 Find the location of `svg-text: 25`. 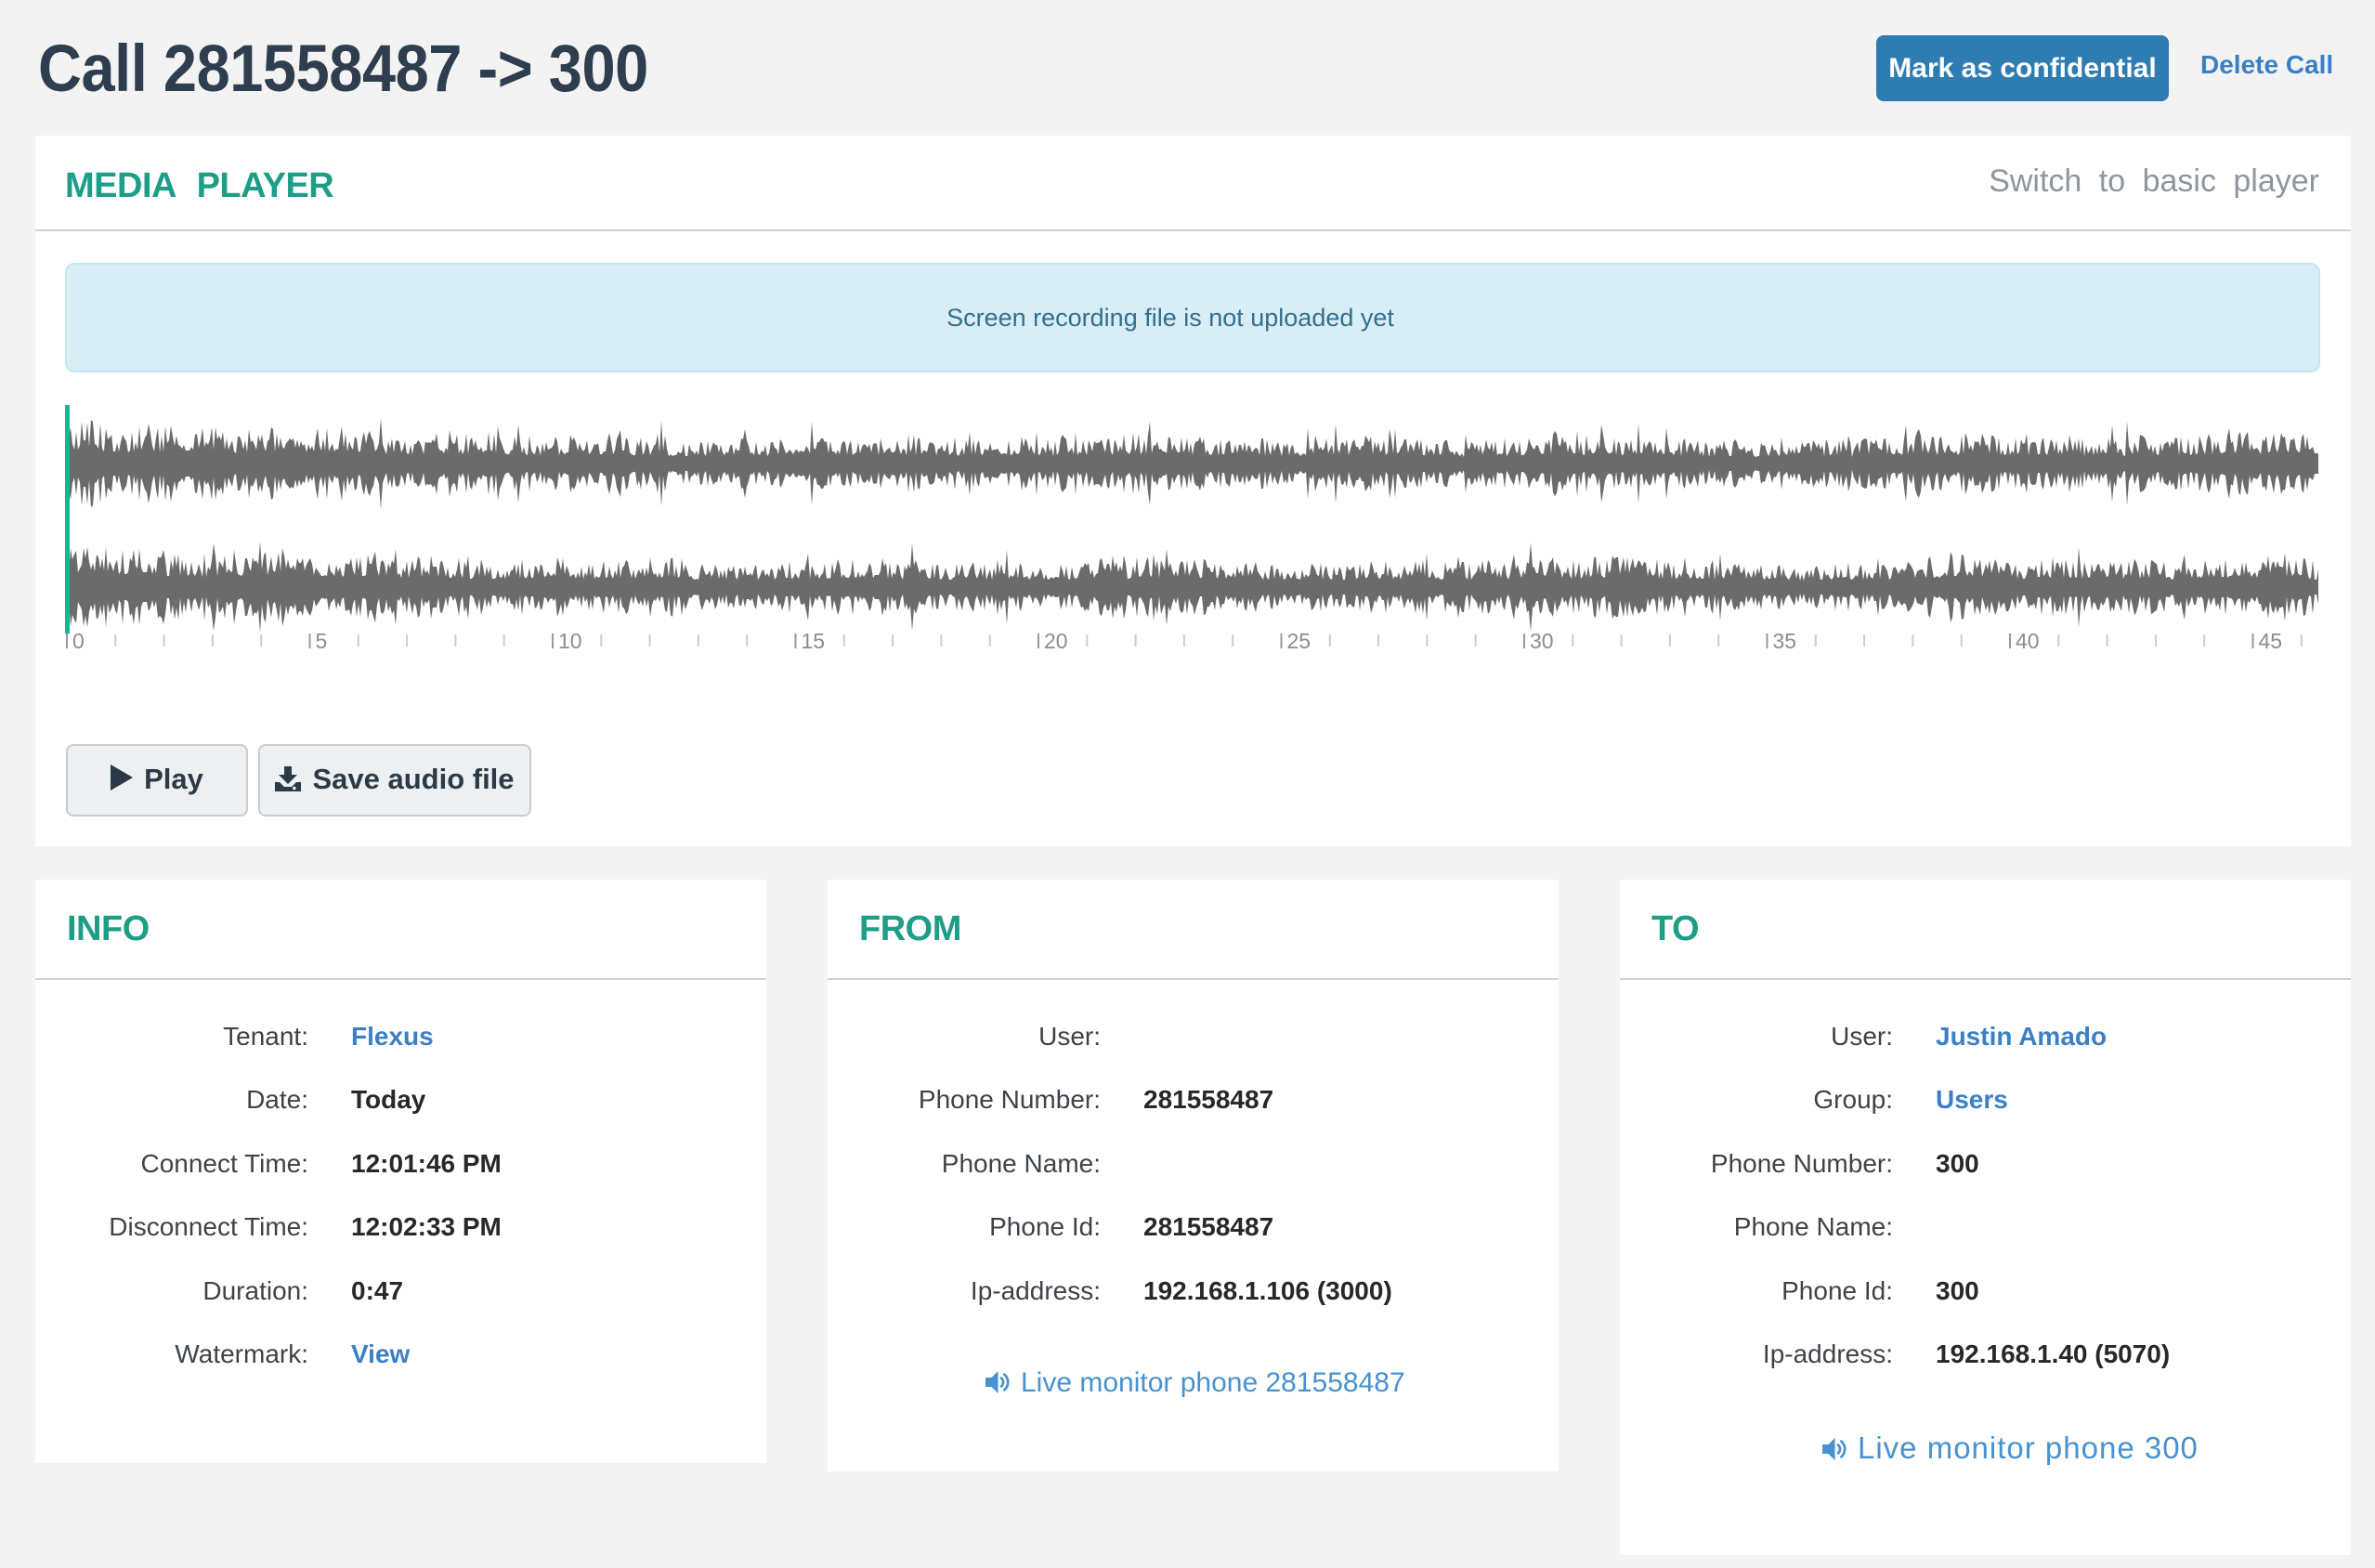

svg-text: 25 is located at coordinates (1299, 641).